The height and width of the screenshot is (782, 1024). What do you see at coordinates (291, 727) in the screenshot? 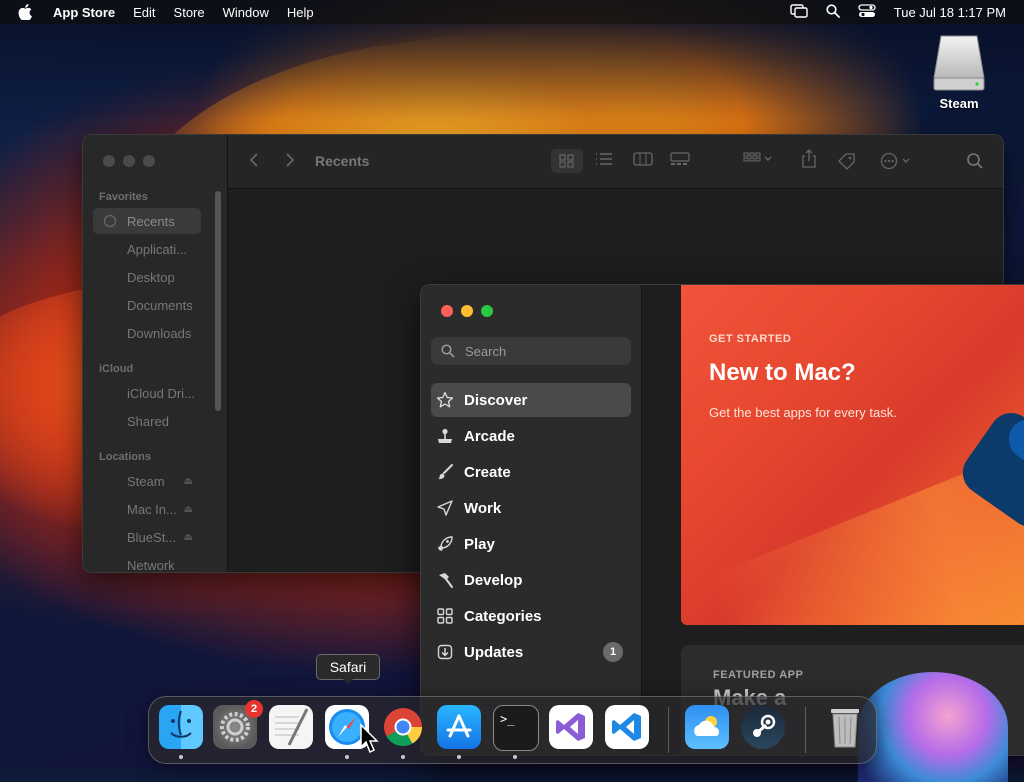
I see `dock-textedit-icon` at bounding box center [291, 727].